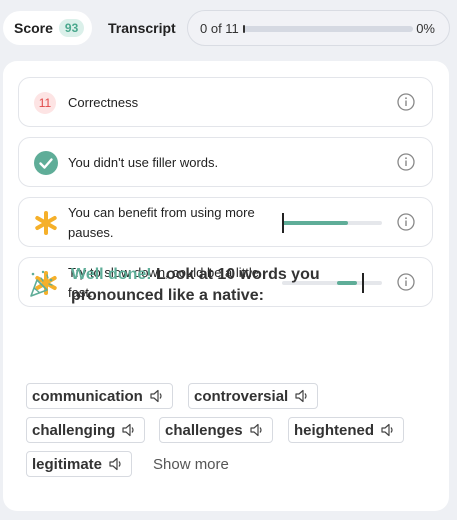 This screenshot has width=457, height=520. Describe the element at coordinates (241, 396) in the screenshot. I see `word-label: controversial` at that location.